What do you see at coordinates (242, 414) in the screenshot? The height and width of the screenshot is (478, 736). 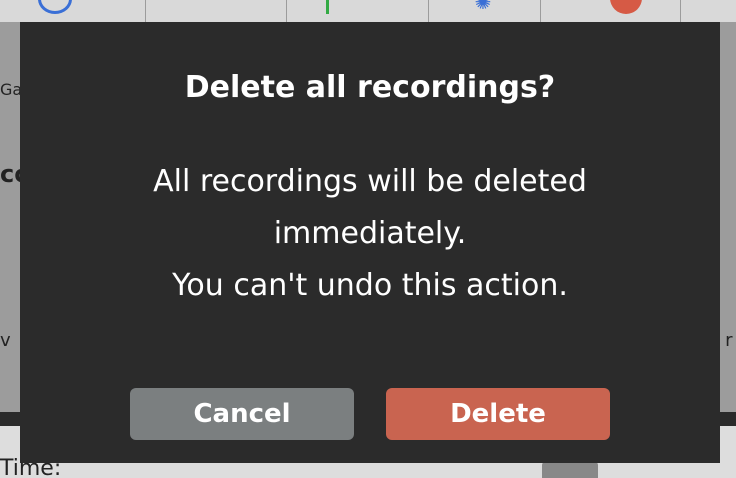 I see `cancel-button: Cancel` at bounding box center [242, 414].